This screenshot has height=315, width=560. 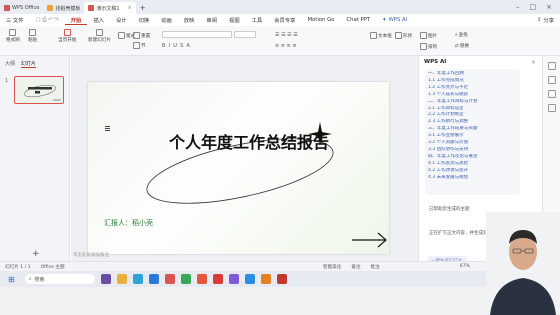 What do you see at coordinates (197, 34) in the screenshot?
I see `font-family-select` at bounding box center [197, 34].